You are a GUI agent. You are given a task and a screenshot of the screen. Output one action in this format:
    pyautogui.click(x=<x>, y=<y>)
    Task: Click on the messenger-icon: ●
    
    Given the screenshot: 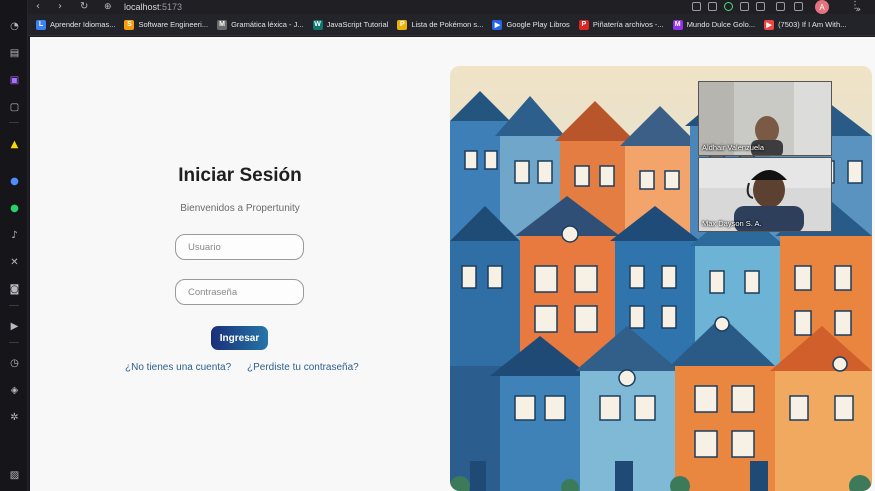 What is the action you would take?
    pyautogui.click(x=14, y=181)
    